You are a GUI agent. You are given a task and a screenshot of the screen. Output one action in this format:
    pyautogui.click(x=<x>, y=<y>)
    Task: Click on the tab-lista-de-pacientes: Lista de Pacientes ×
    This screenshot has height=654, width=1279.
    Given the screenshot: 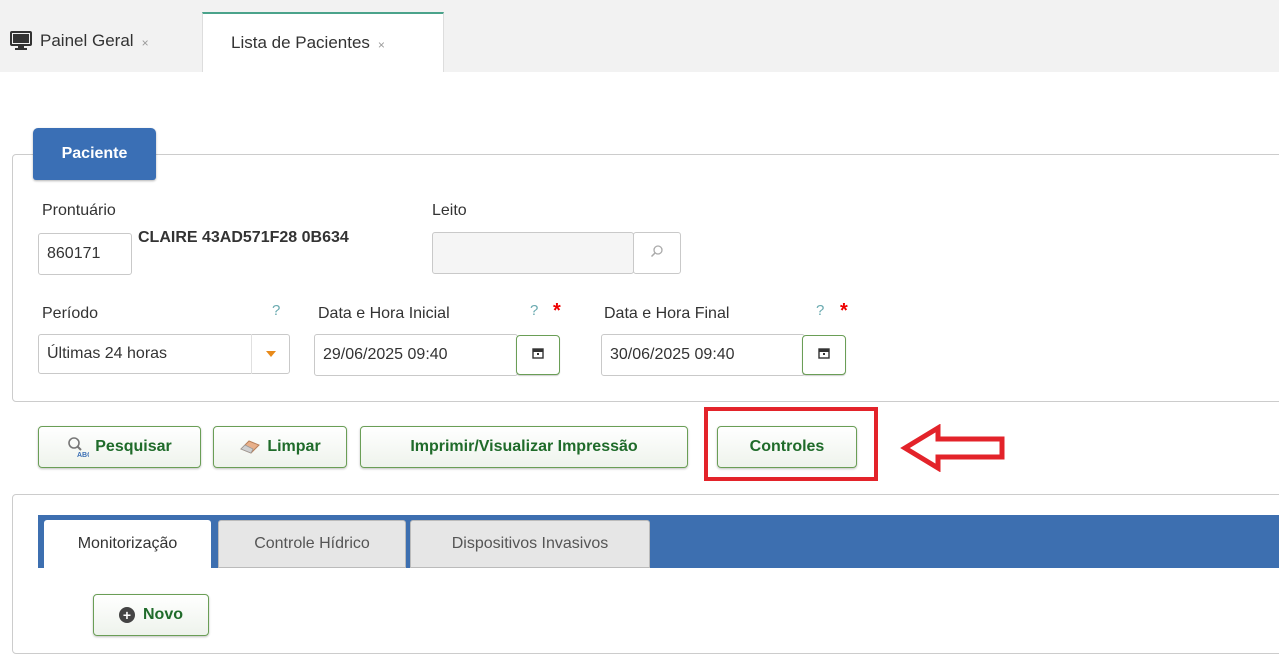 What is the action you would take?
    pyautogui.click(x=323, y=42)
    